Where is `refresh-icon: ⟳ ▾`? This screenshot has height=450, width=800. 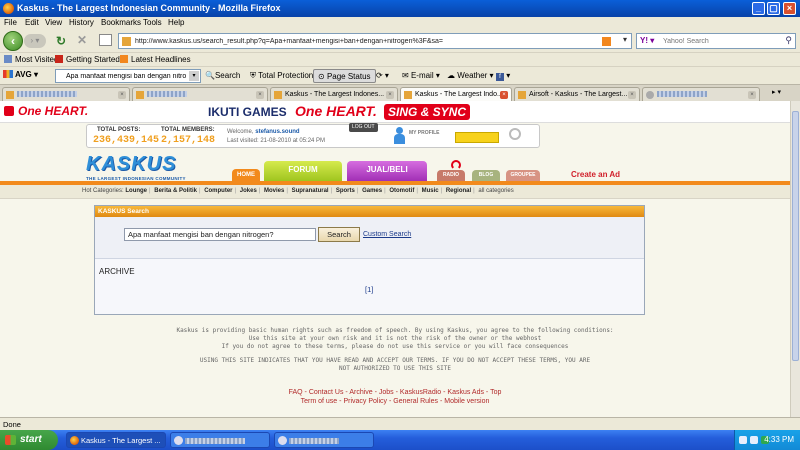
refresh-icon: ⟳ ▾ is located at coordinates (382, 75).